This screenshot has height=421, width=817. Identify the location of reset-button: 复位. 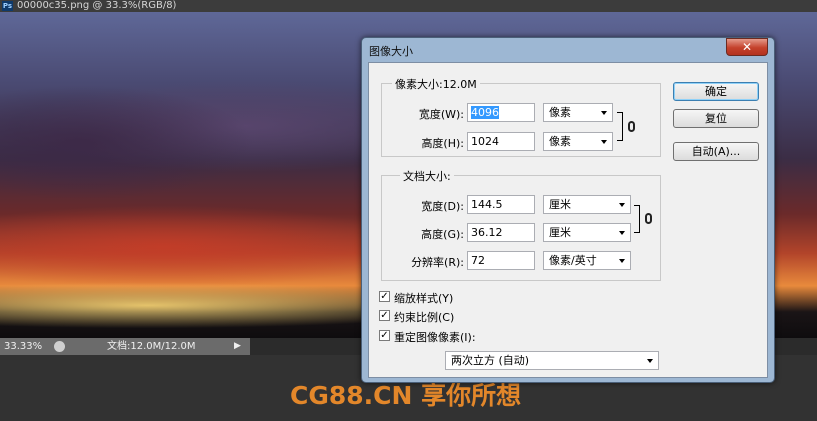
(716, 118).